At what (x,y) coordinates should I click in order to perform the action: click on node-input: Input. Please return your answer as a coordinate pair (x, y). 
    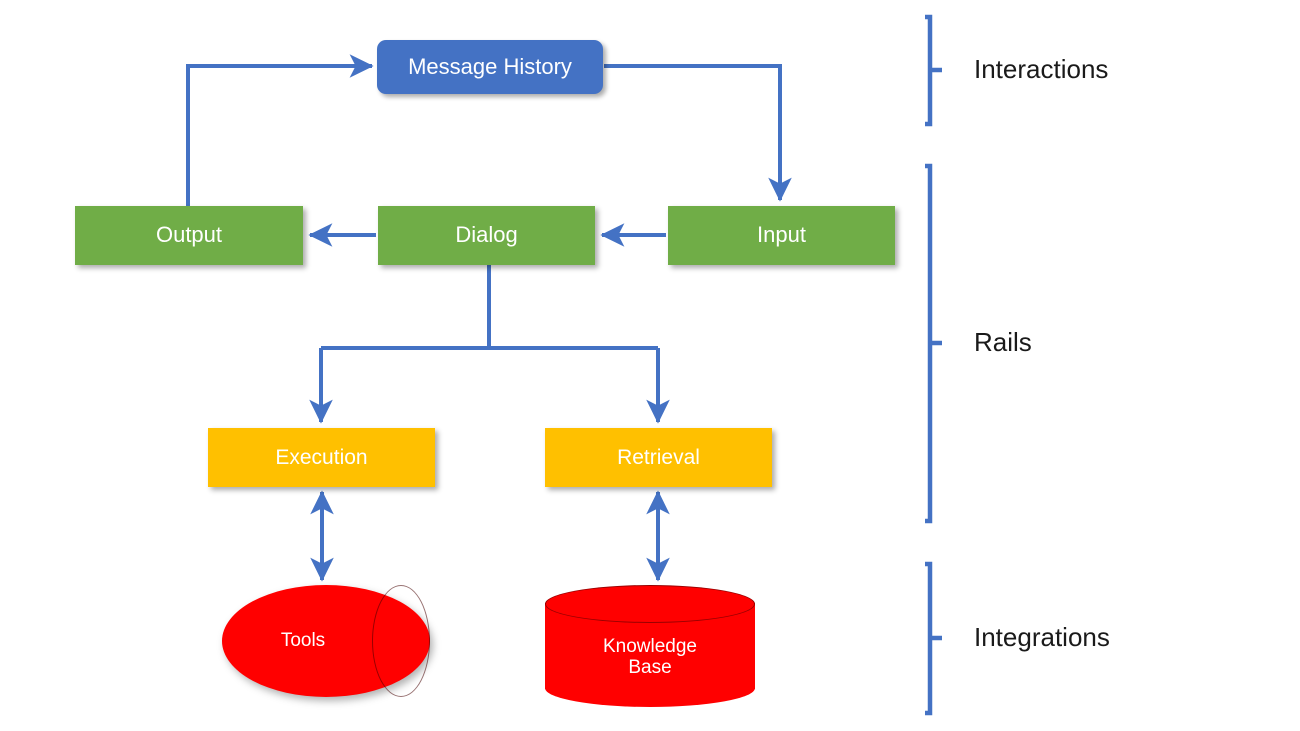
    Looking at the image, I should click on (781, 235).